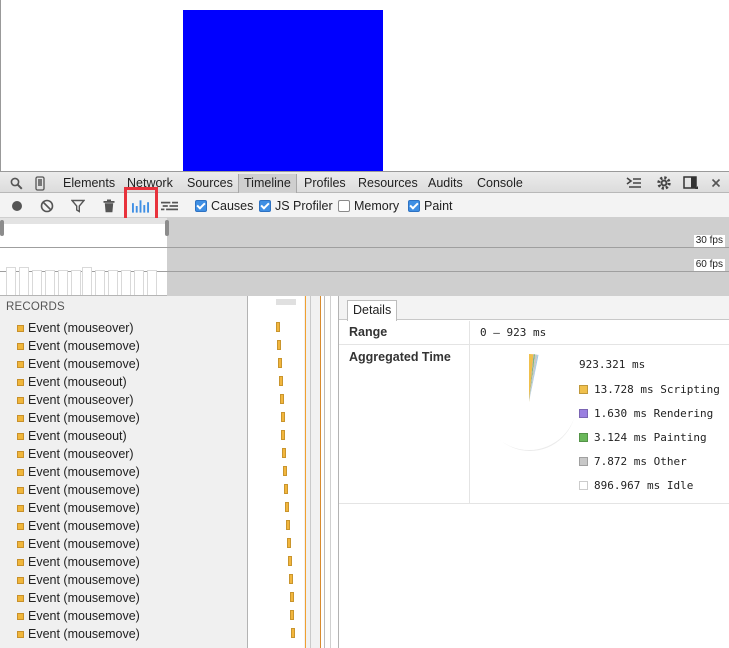 The height and width of the screenshot is (648, 729). What do you see at coordinates (691, 183) in the screenshot?
I see `dock-side-icon` at bounding box center [691, 183].